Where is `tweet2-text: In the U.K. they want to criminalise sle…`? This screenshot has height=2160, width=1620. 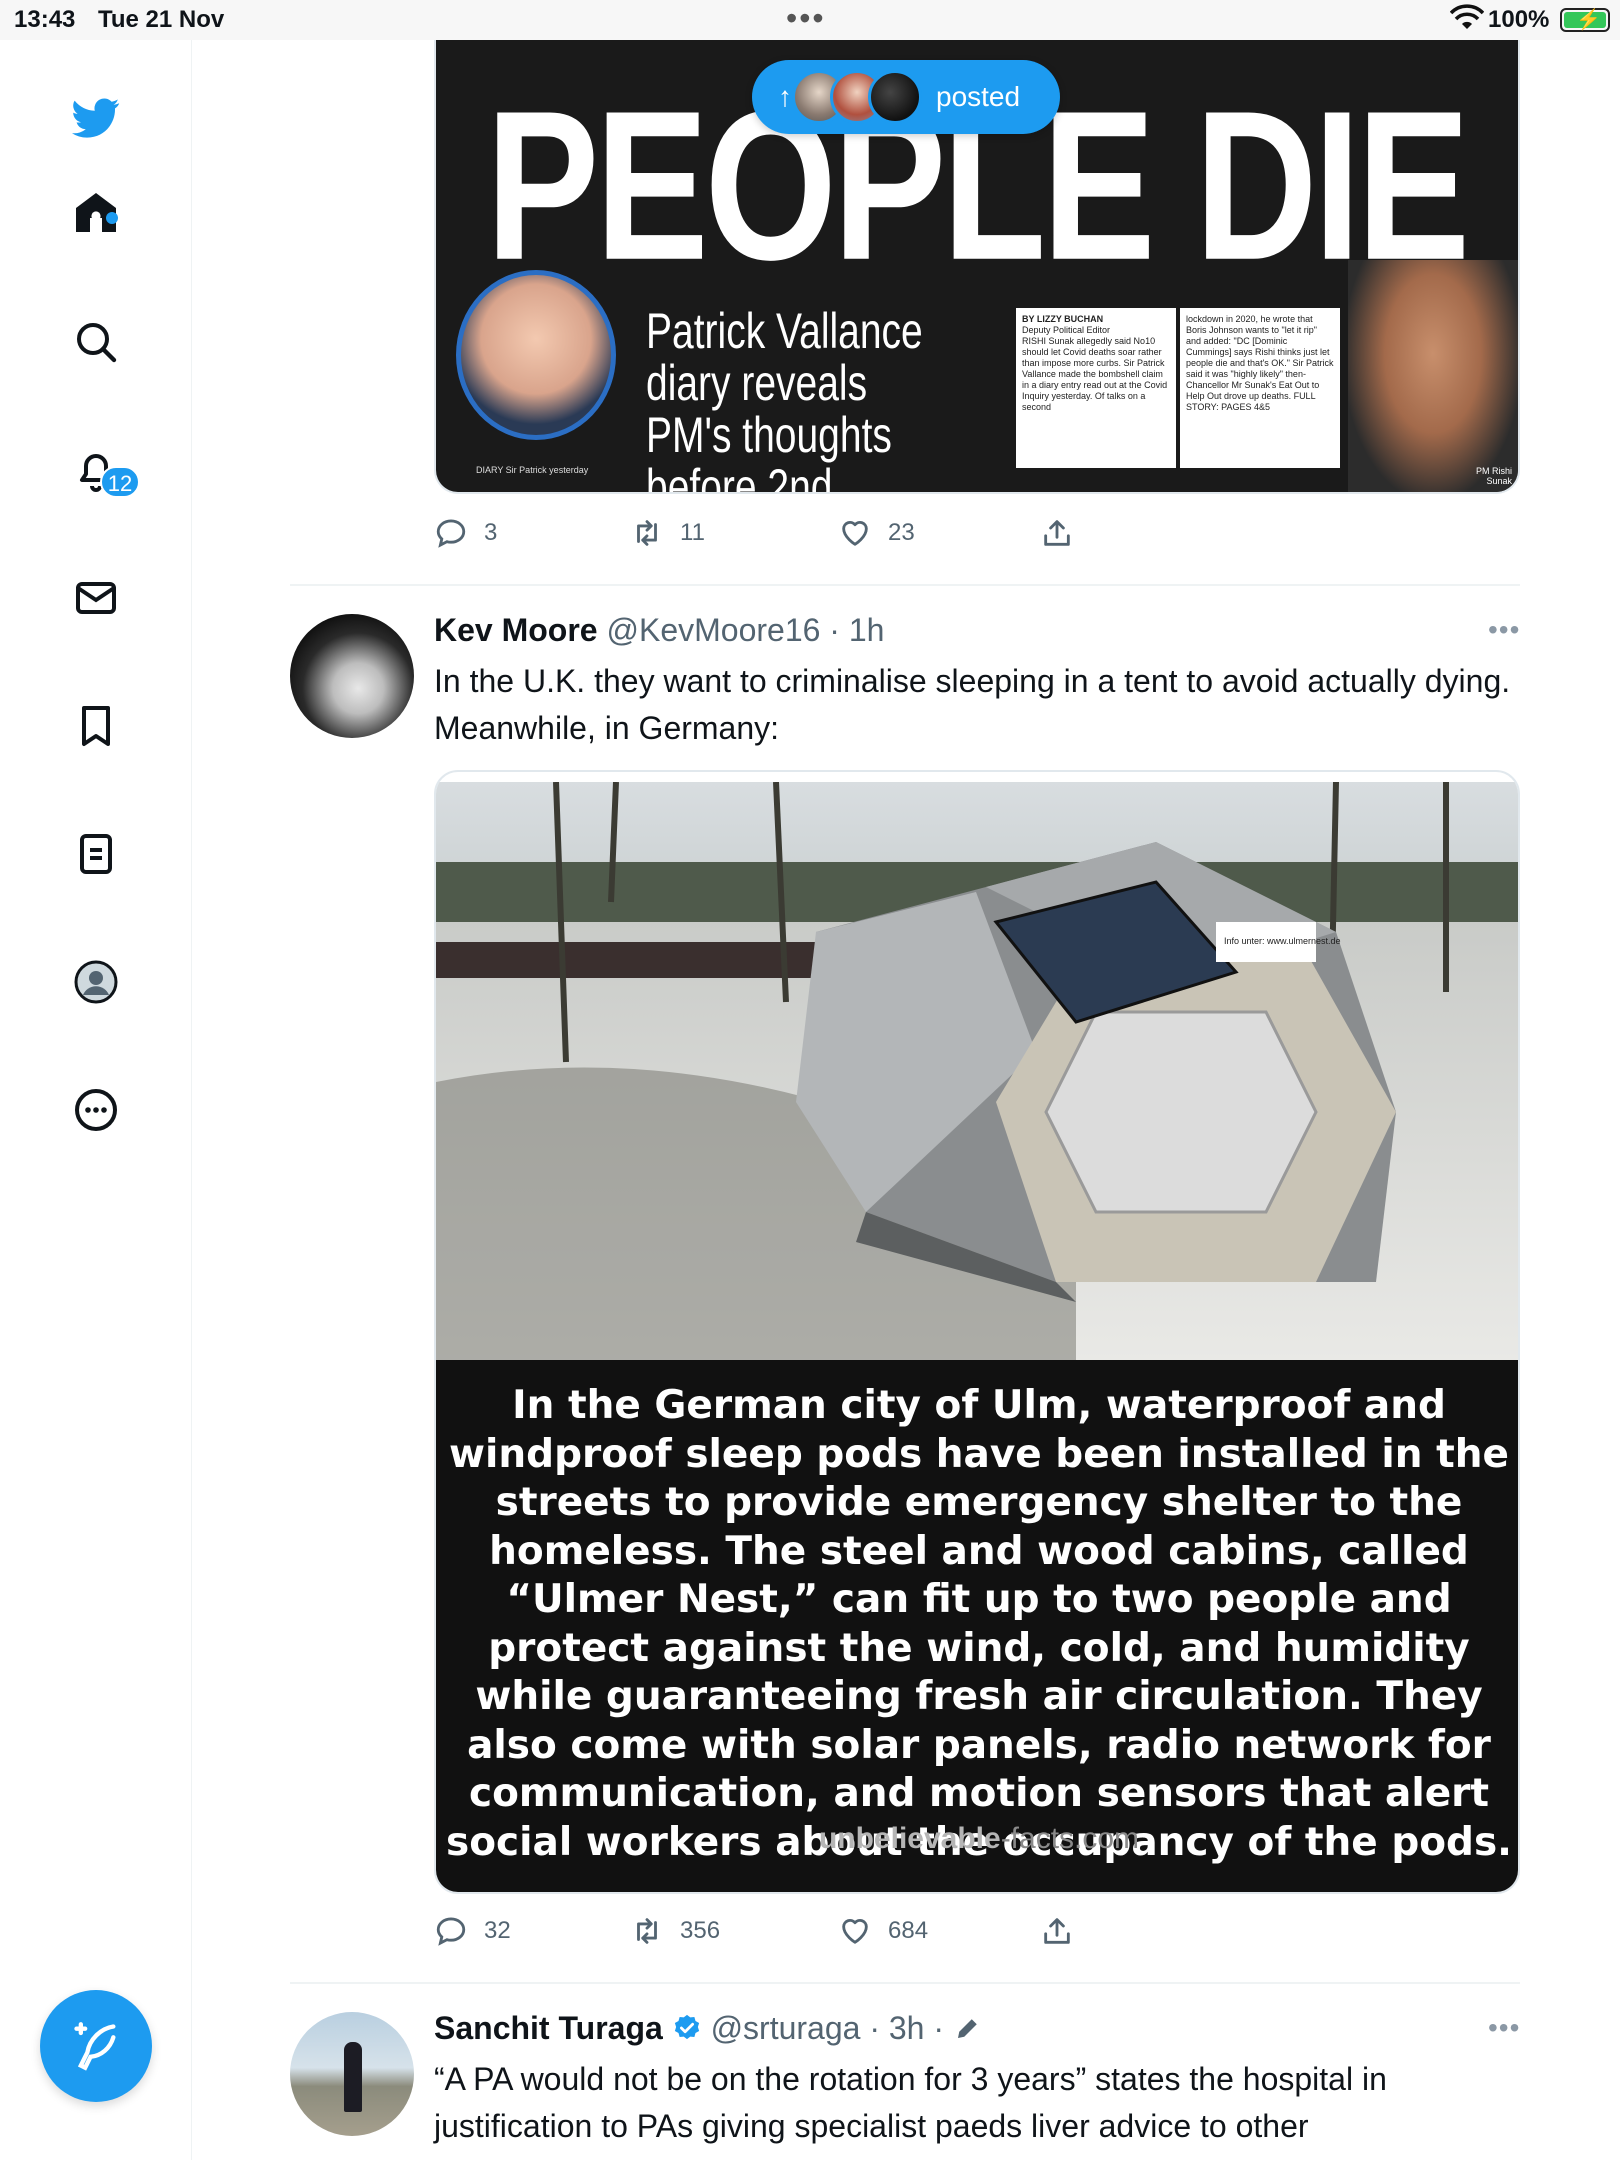
tweet2-text: In the U.K. they want to criminalise sle… is located at coordinates (972, 704).